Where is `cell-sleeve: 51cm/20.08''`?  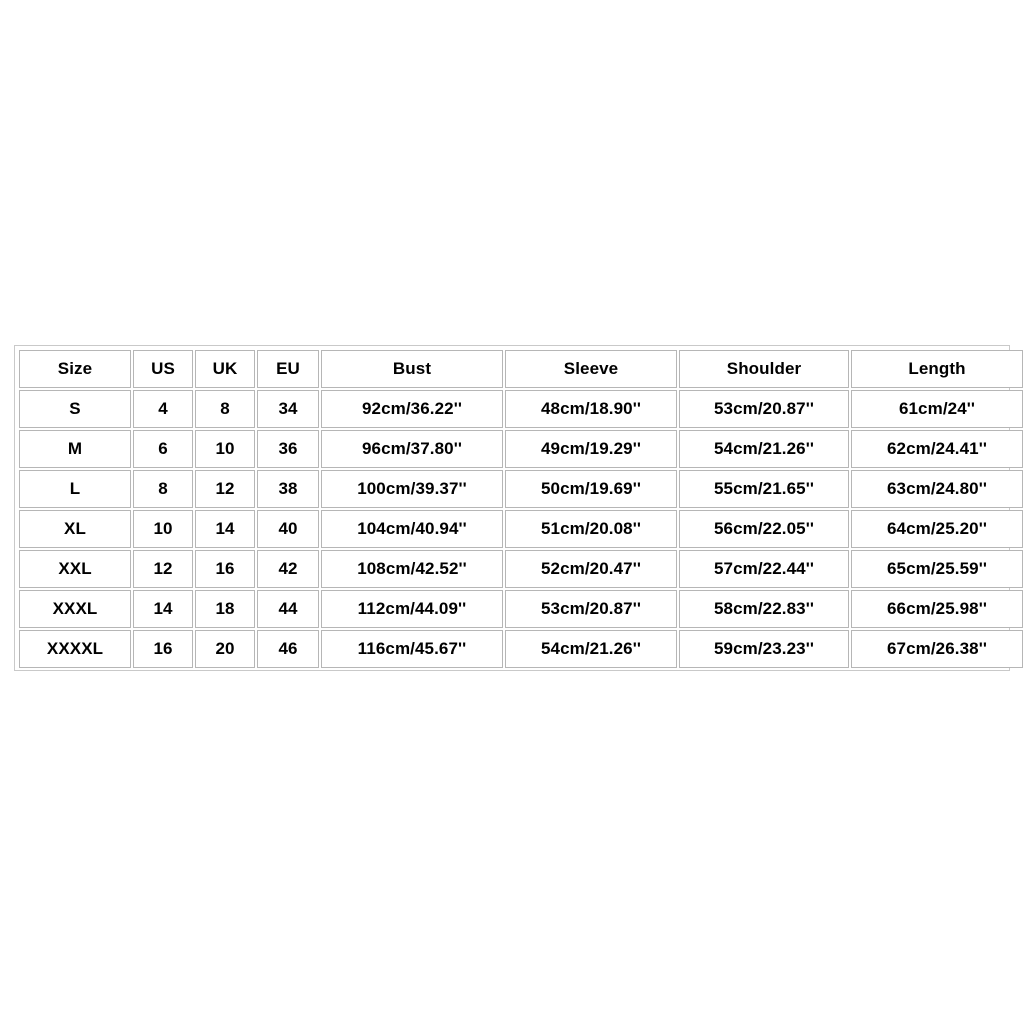
cell-sleeve: 51cm/20.08'' is located at coordinates (591, 529).